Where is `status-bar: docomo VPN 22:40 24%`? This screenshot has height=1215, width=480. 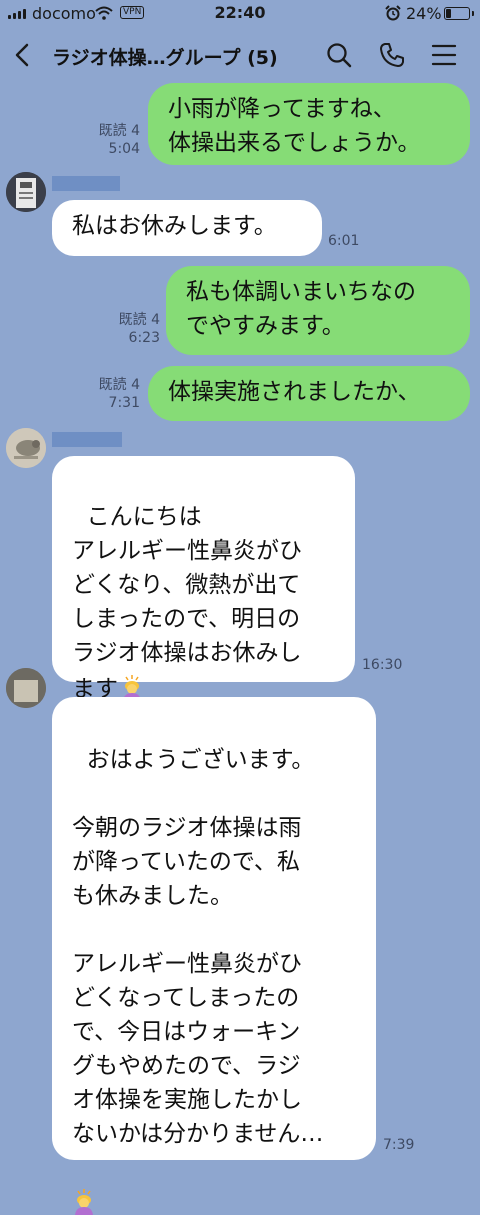 status-bar: docomo VPN 22:40 24% is located at coordinates (240, 14).